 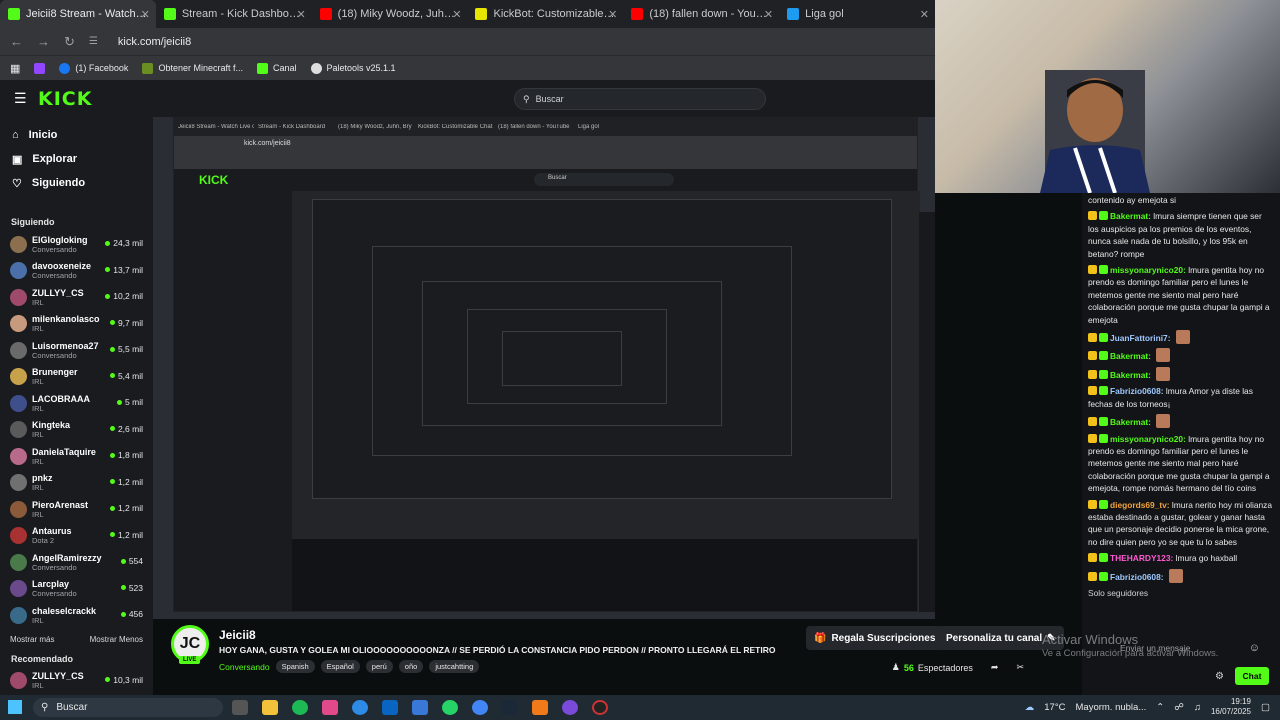 What do you see at coordinates (76, 271) in the screenshot?
I see `followed-channel: davooxeneize Conversando 13,7 mil` at bounding box center [76, 271].